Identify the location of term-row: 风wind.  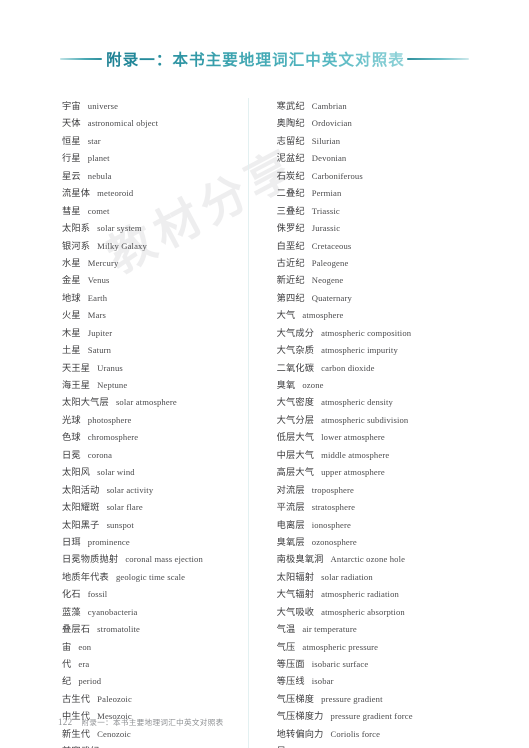
(403, 744).